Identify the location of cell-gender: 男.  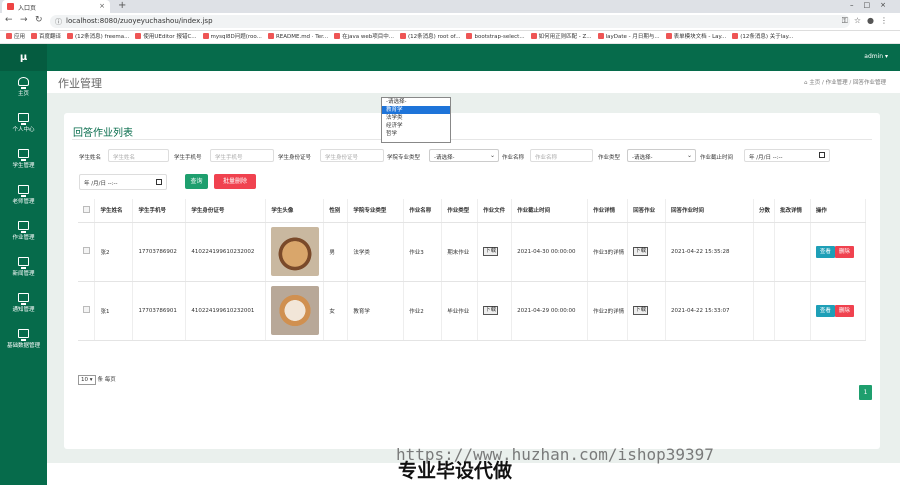
(336, 252).